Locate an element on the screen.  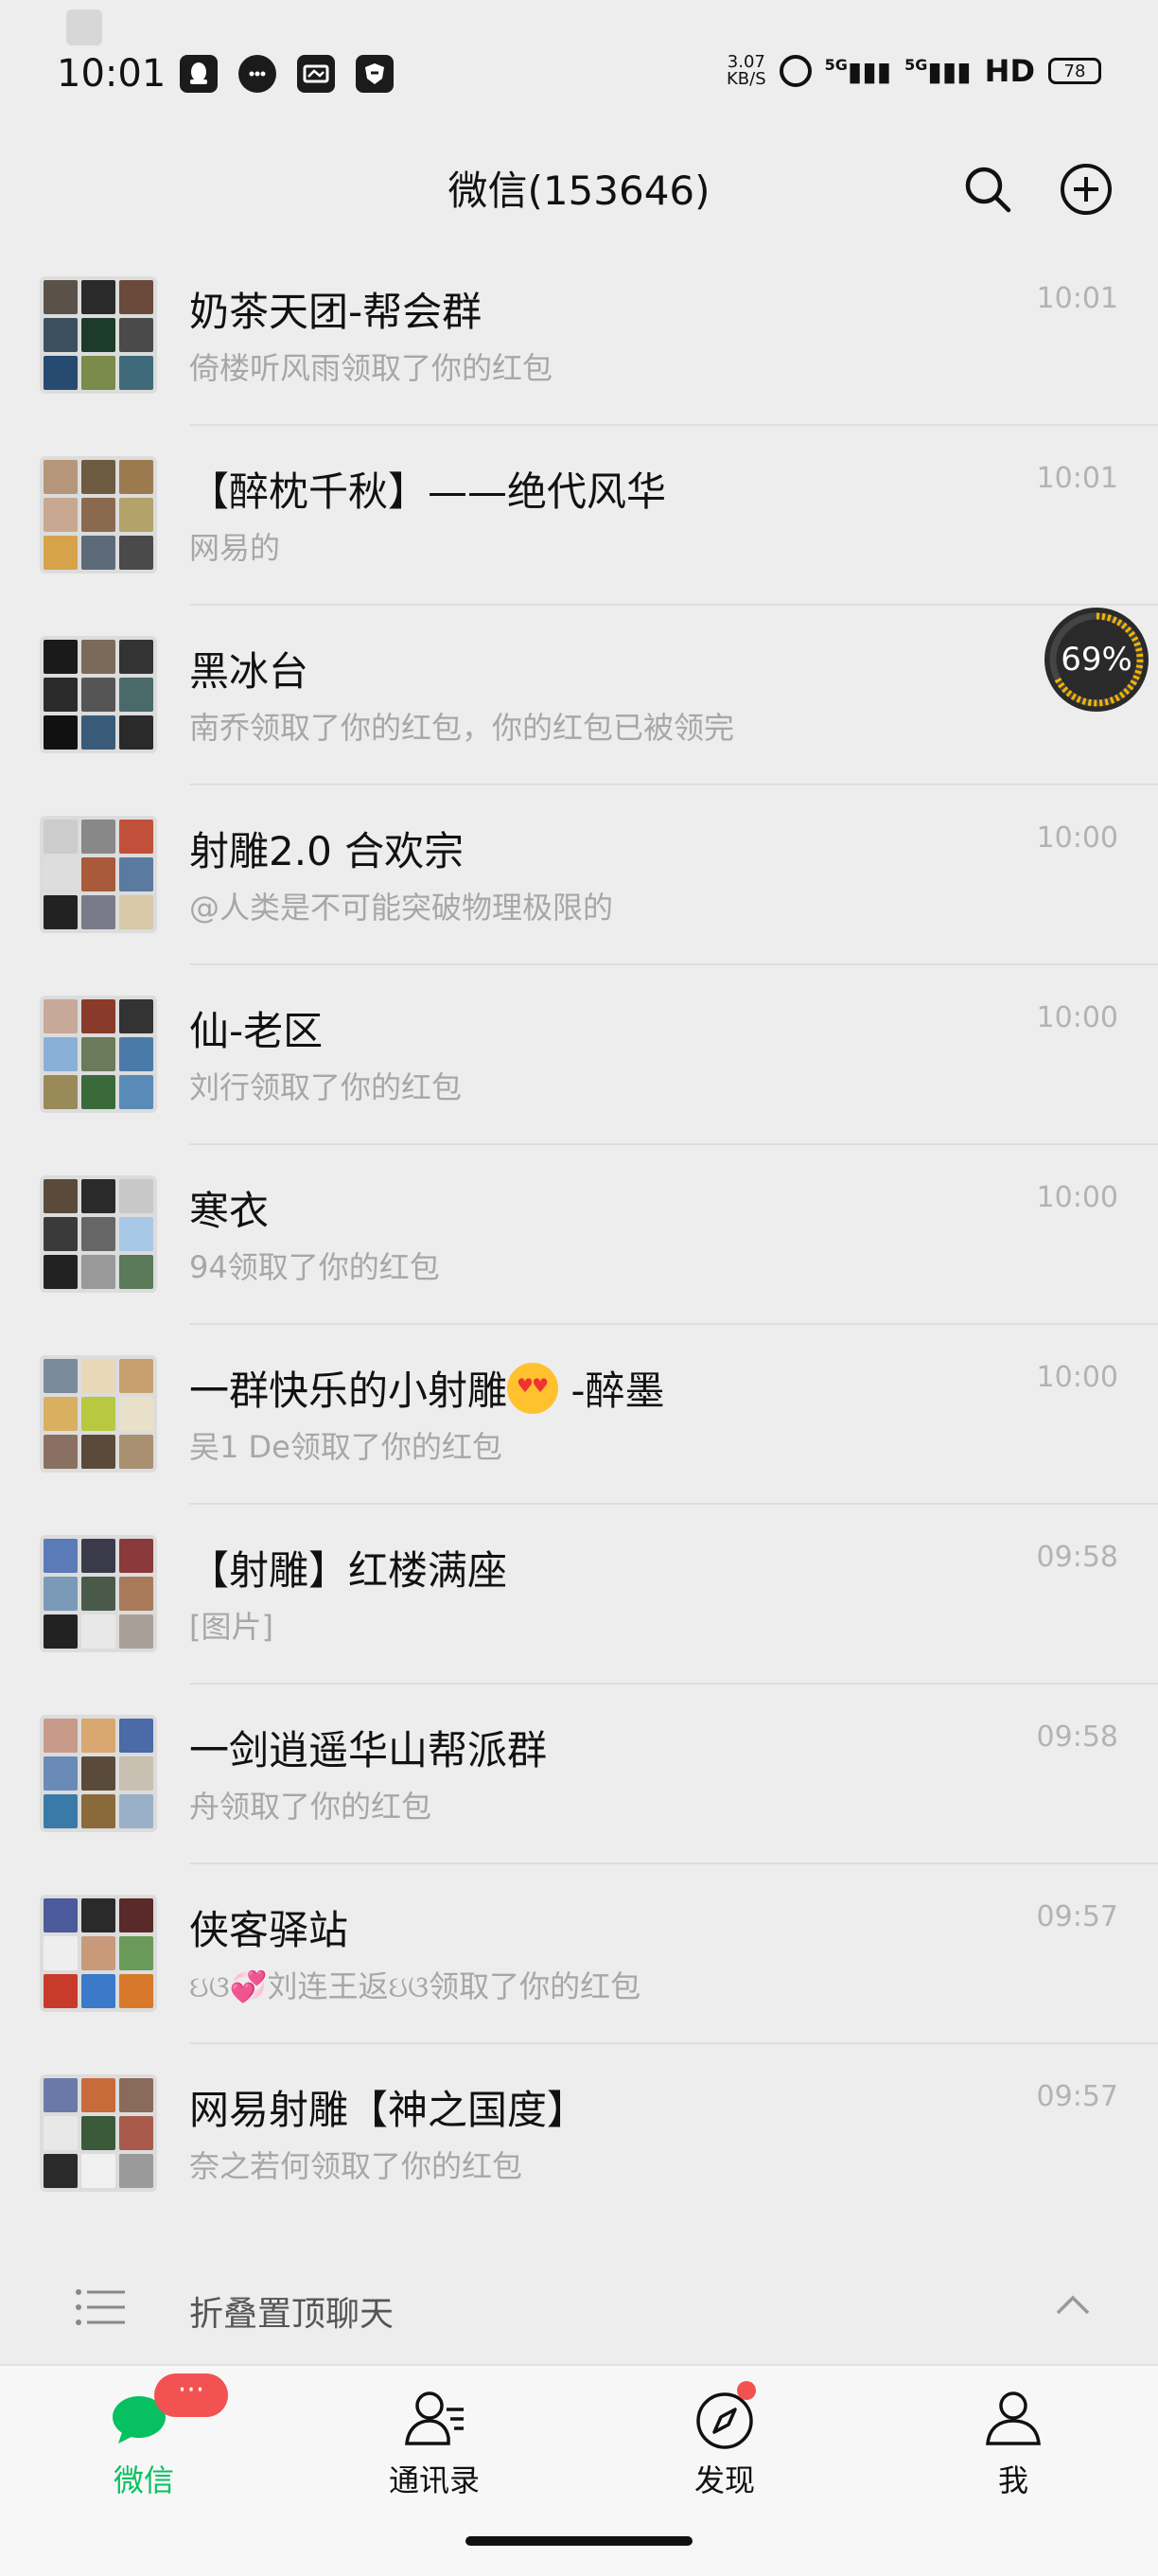
search-button is located at coordinates (988, 189).